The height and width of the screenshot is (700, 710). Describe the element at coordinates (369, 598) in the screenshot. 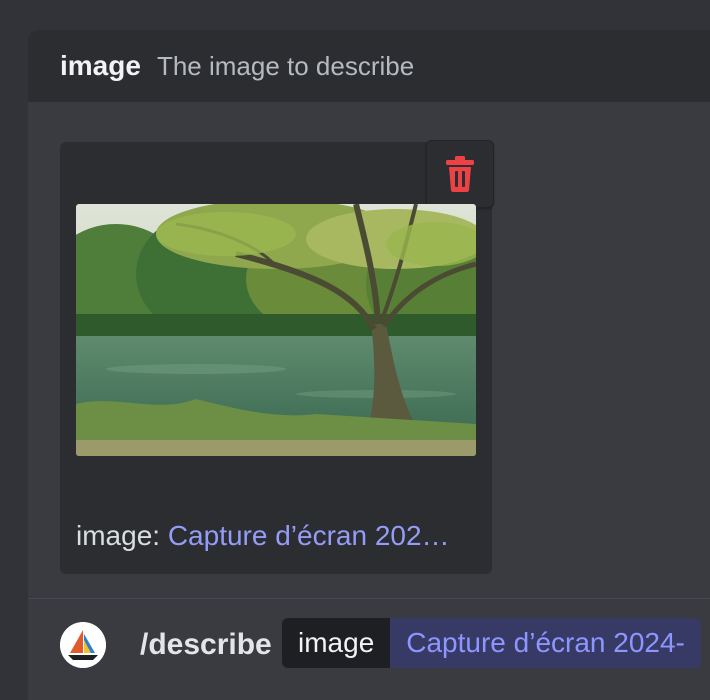

I see `divider` at that location.